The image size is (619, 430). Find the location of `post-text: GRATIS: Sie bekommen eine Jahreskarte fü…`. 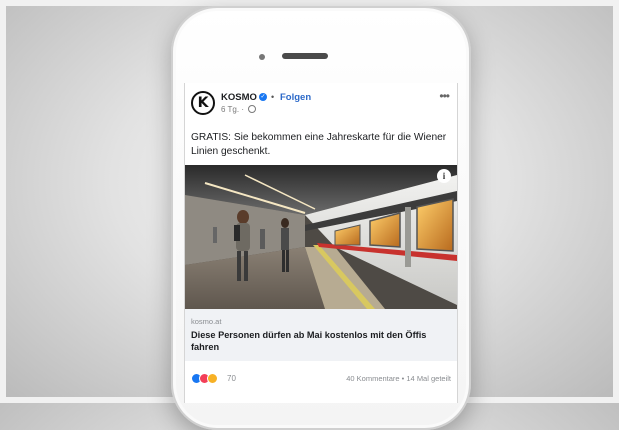

post-text: GRATIS: Sie bekommen eine Jahreskarte fü… is located at coordinates (319, 144).